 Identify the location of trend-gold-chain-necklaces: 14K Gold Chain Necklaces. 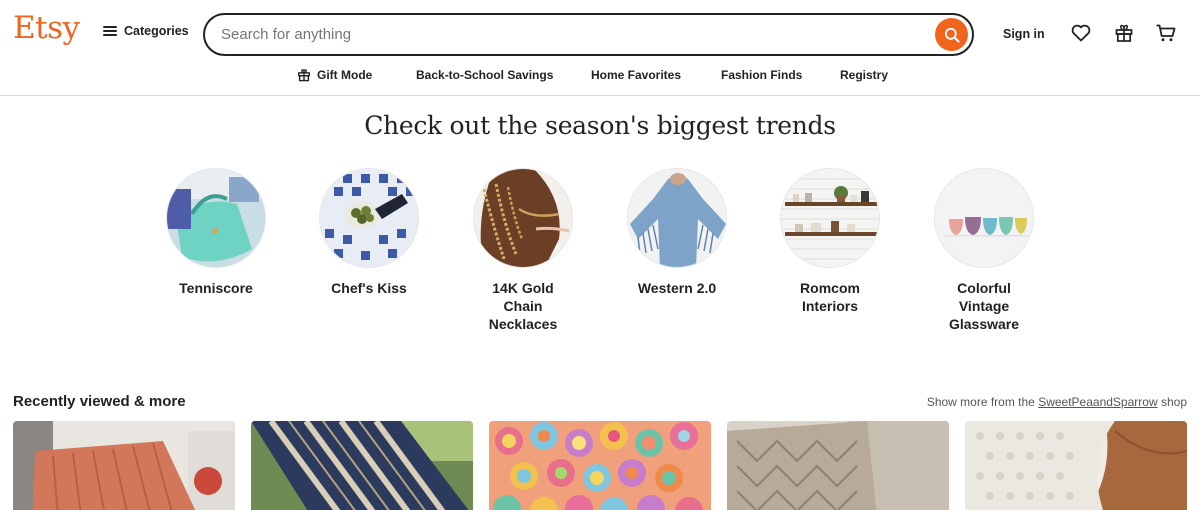
(523, 250).